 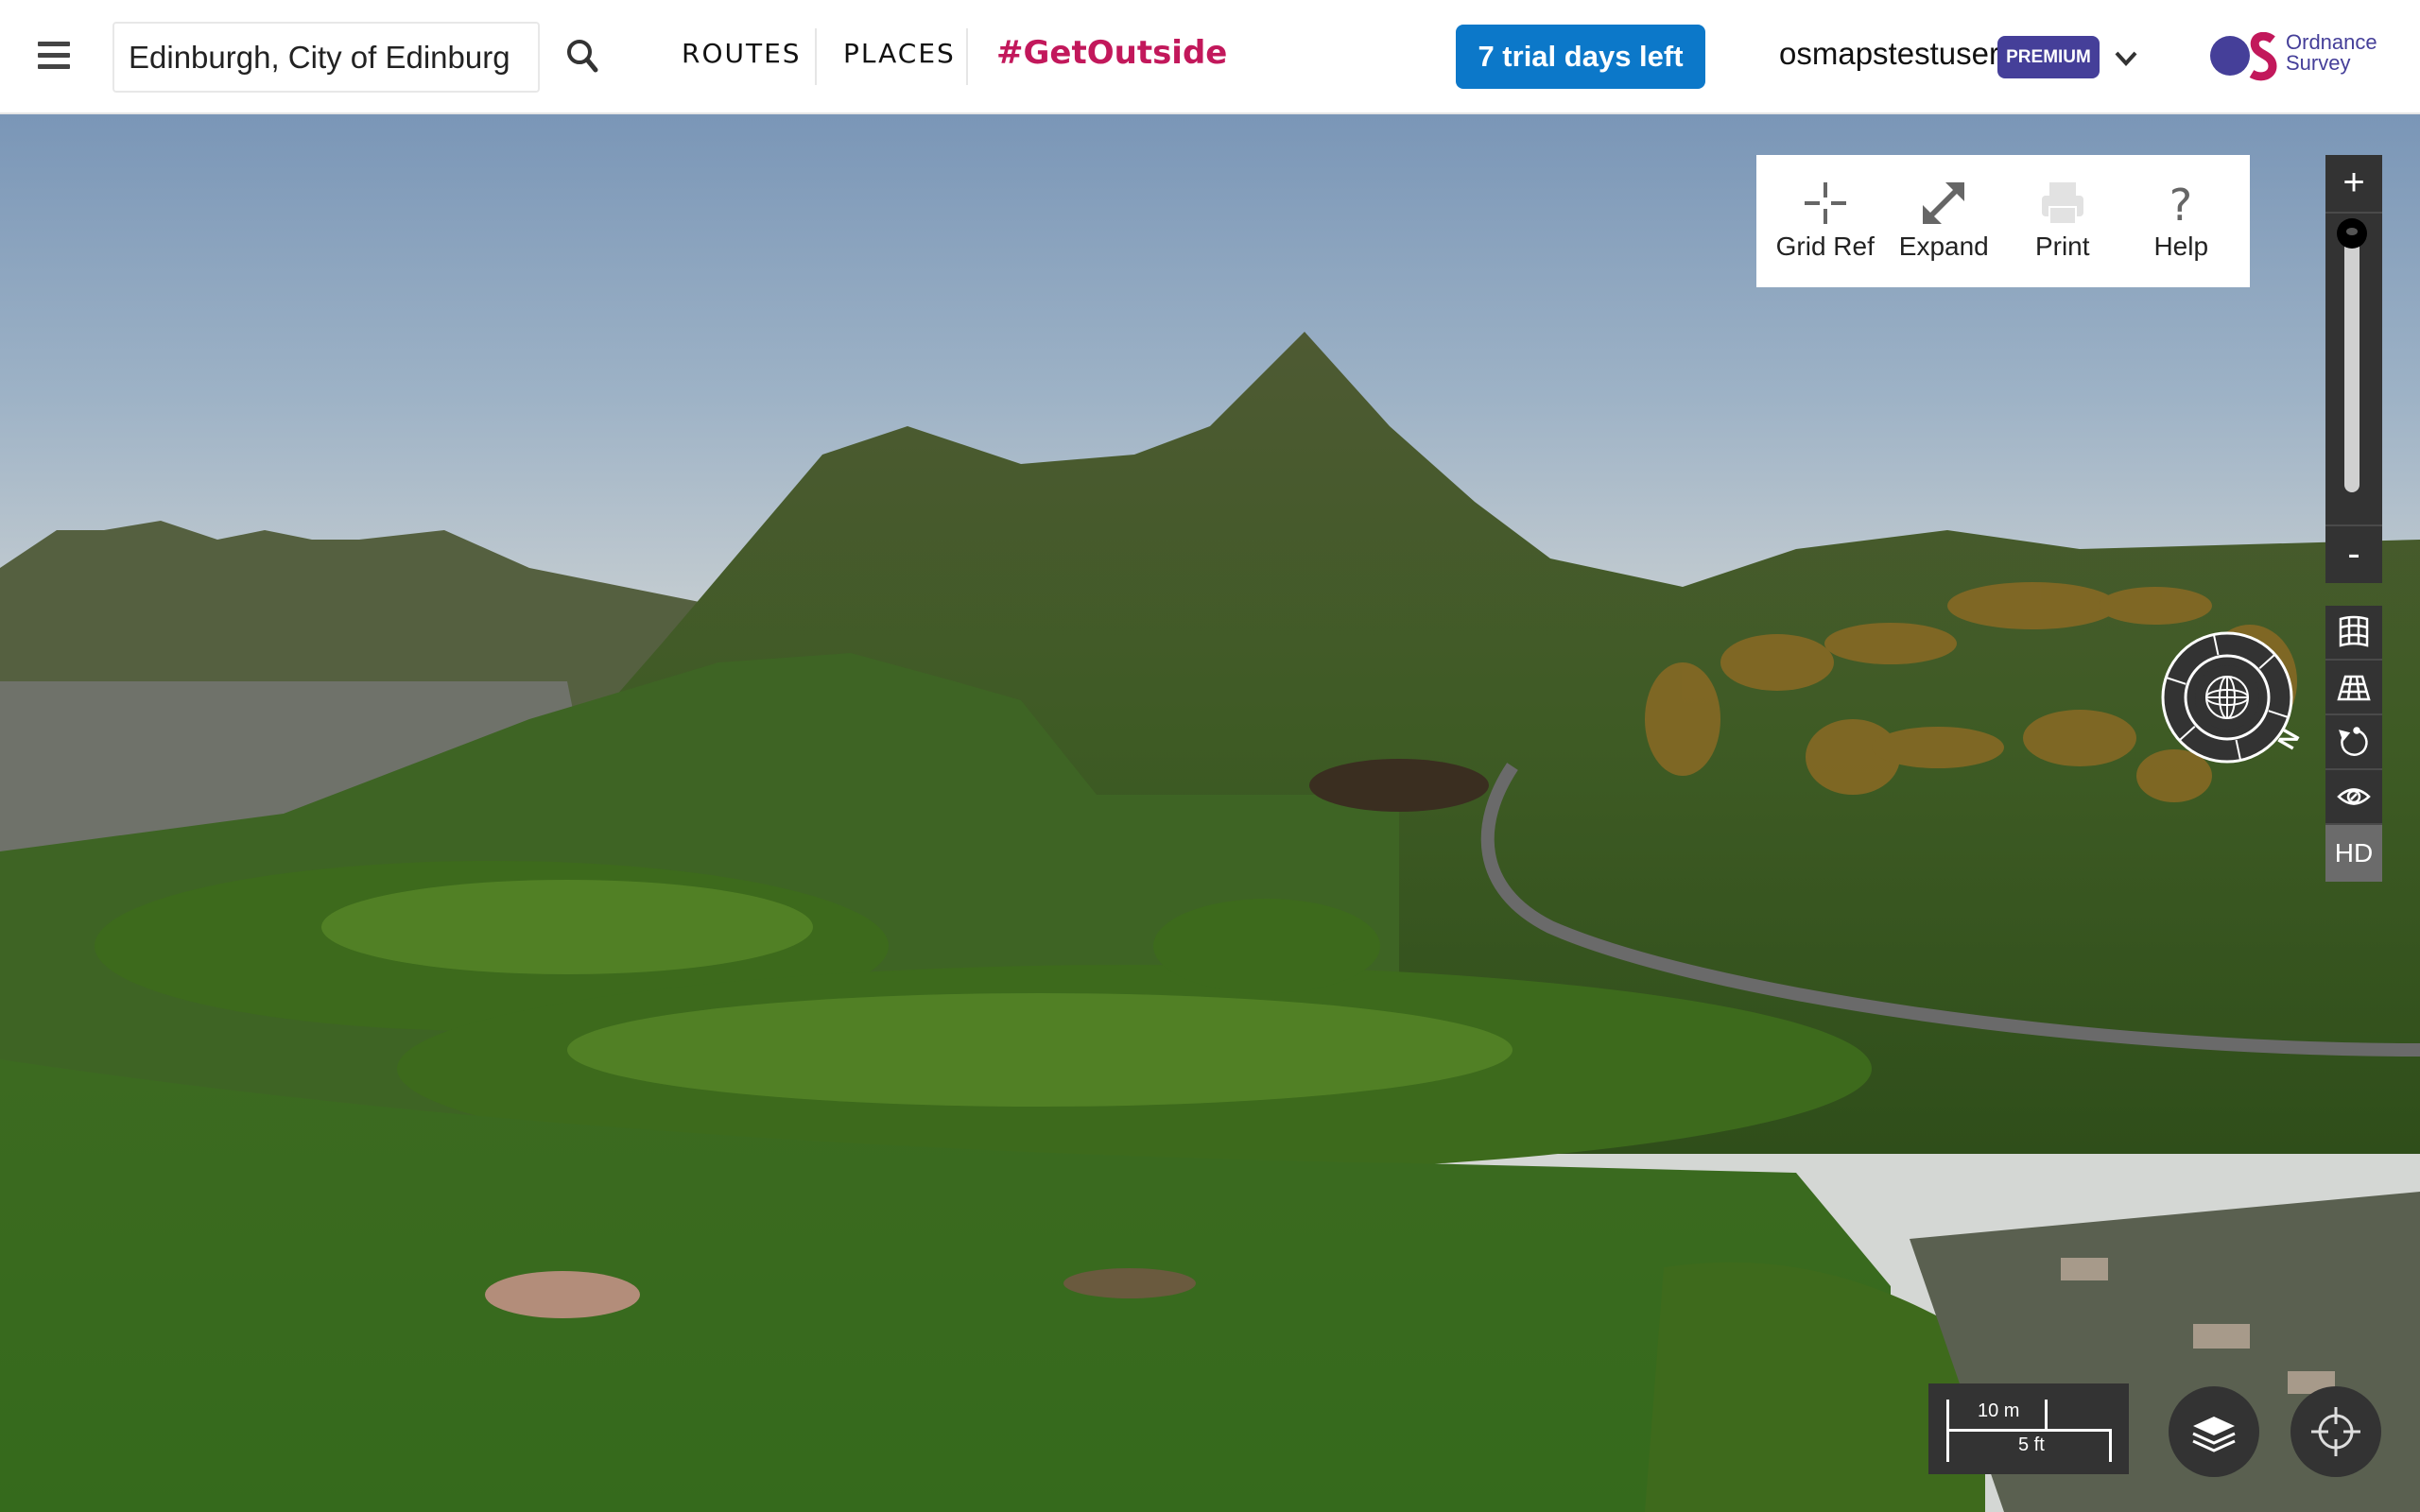 What do you see at coordinates (54, 56) in the screenshot?
I see `hamburger-icon` at bounding box center [54, 56].